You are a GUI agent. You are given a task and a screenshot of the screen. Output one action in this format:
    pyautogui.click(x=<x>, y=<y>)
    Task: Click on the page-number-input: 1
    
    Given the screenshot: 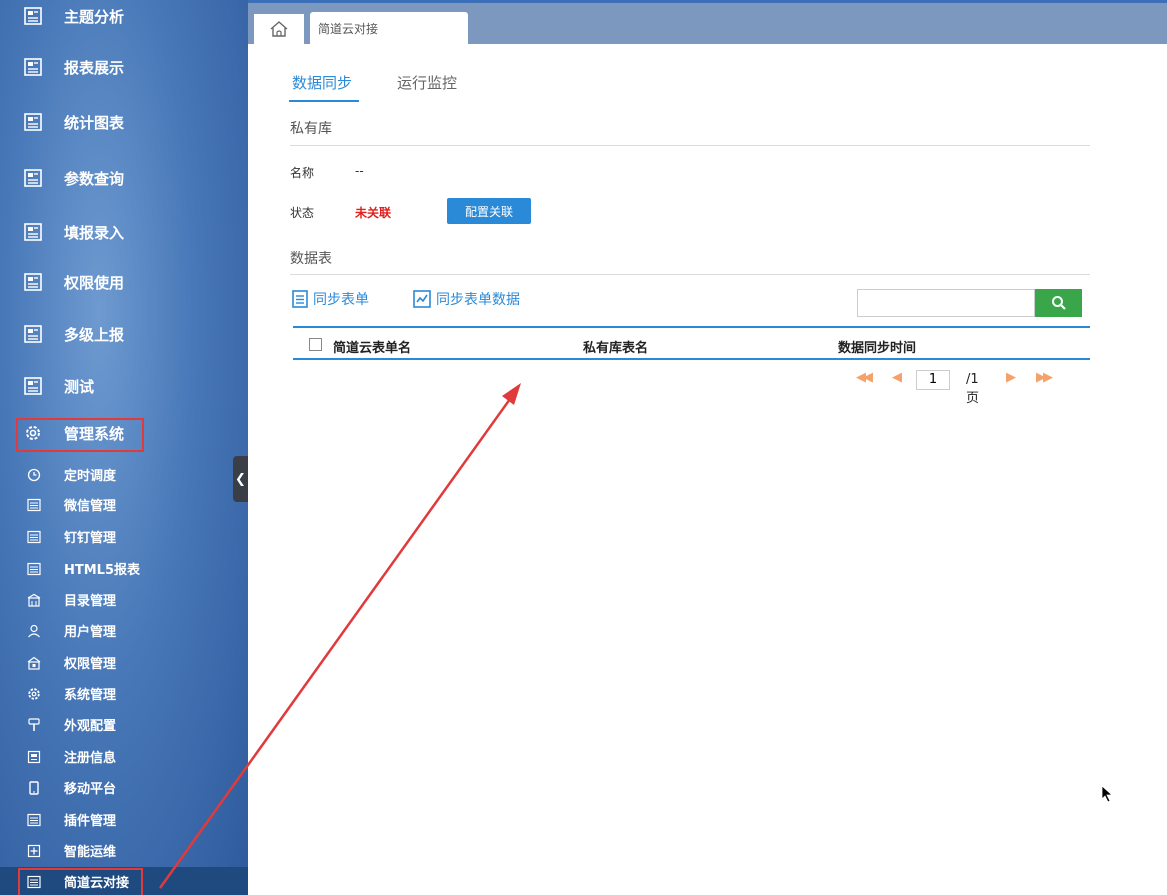 What is the action you would take?
    pyautogui.click(x=933, y=380)
    